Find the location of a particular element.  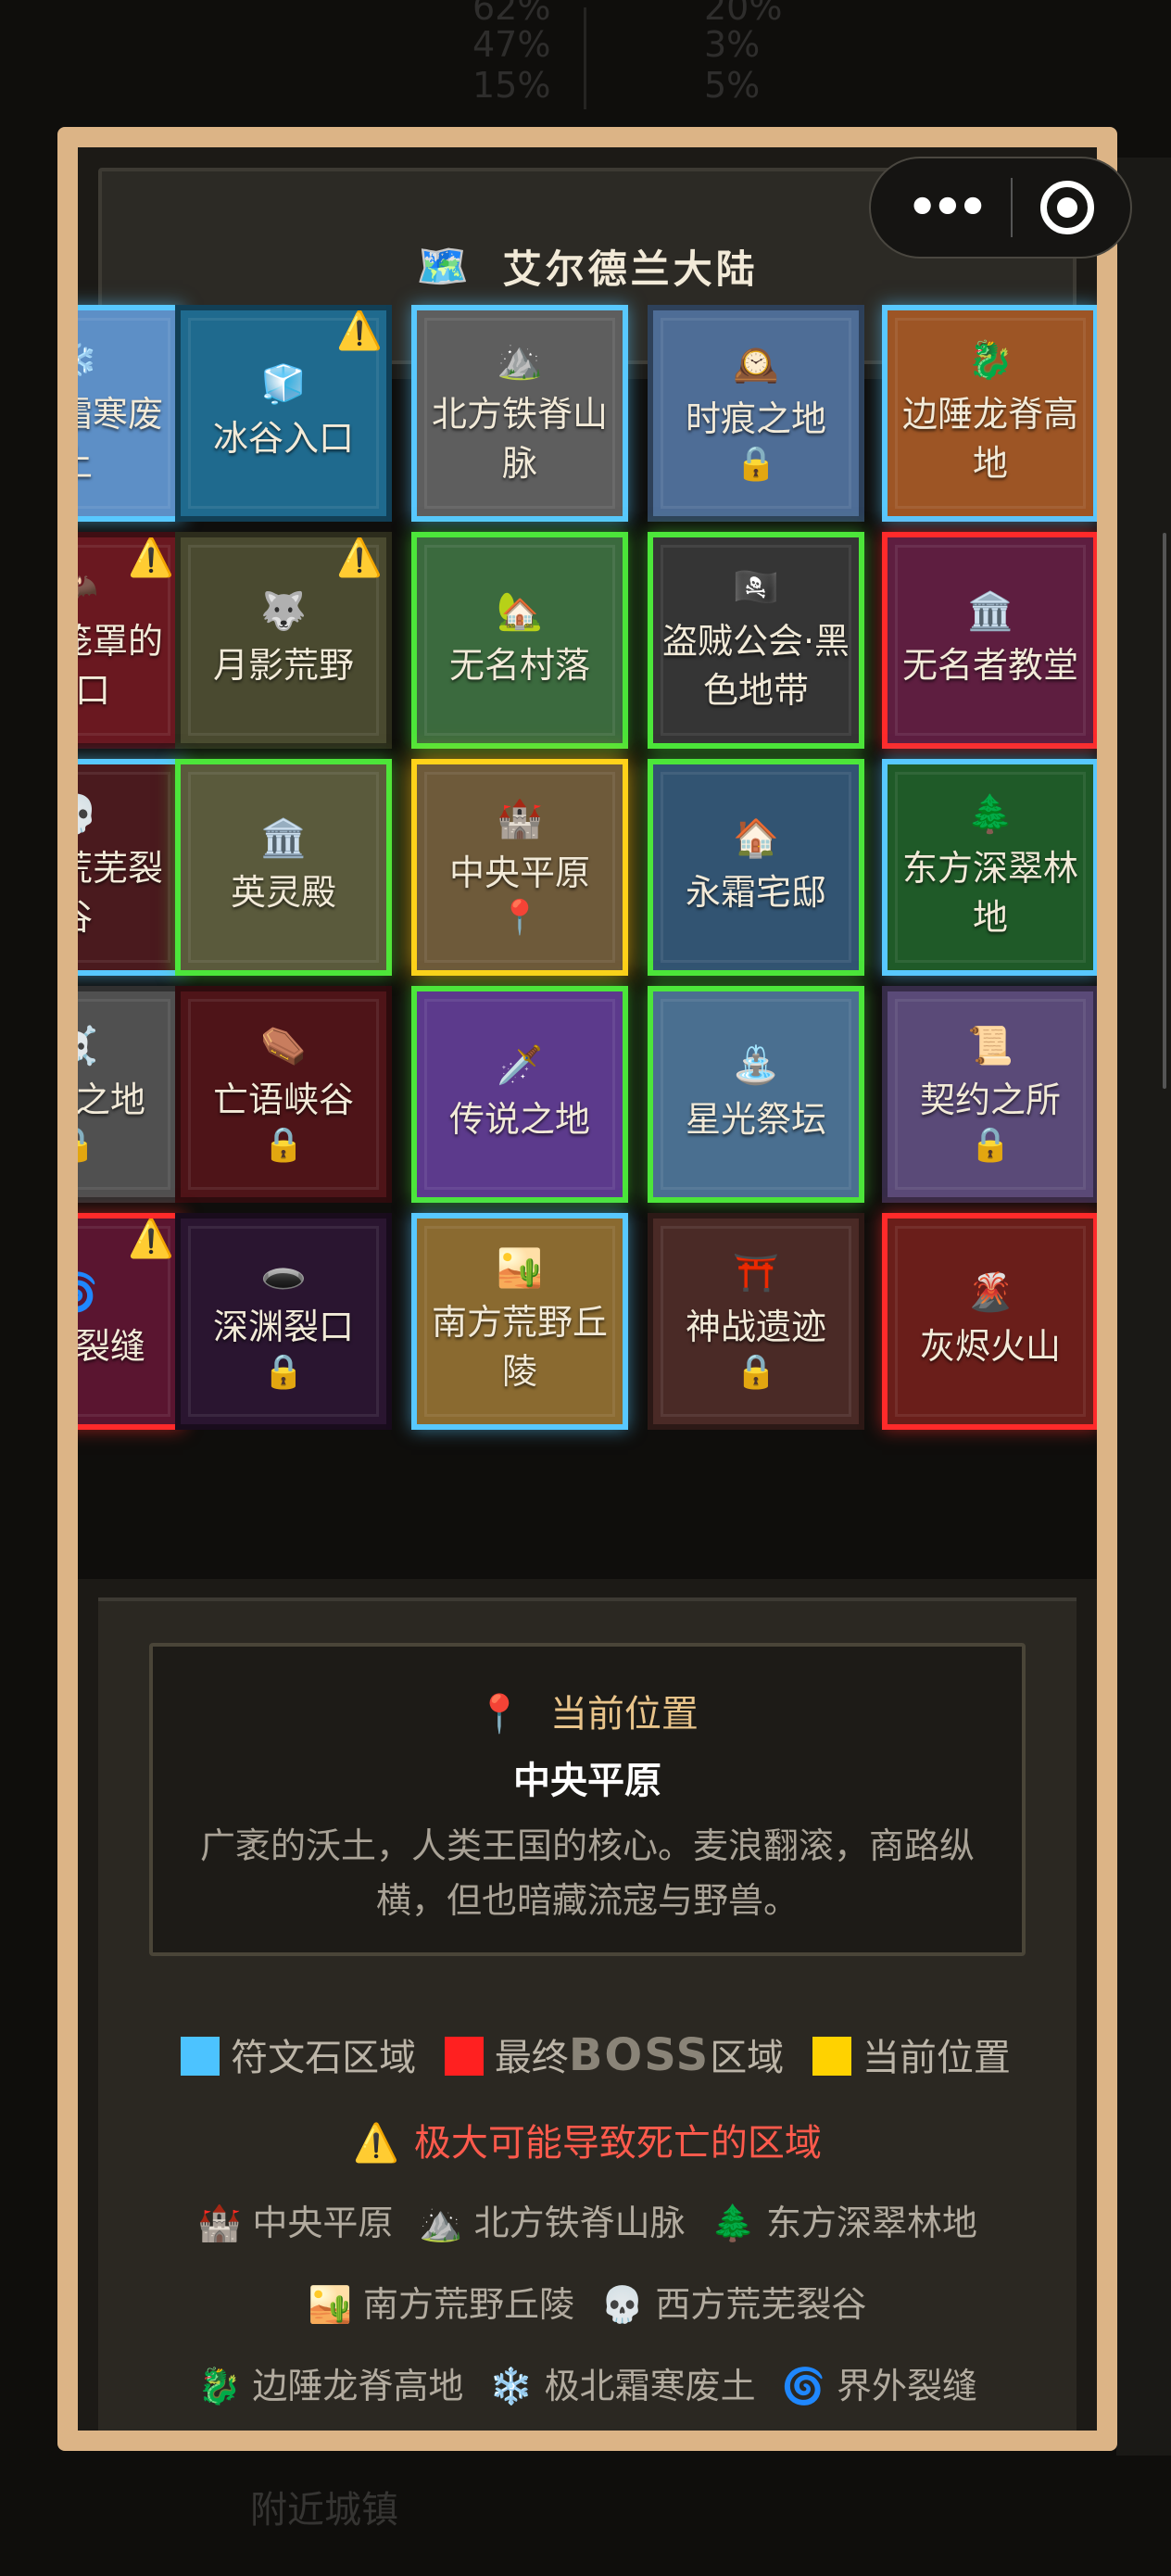

map-tile: ⚠️ 🌀 界外裂缝 is located at coordinates (131, 1322).